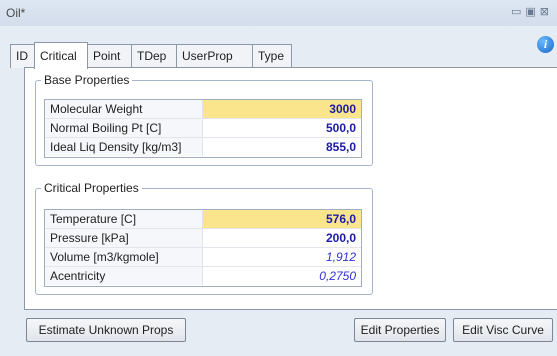  I want to click on row-label: Molecular Weight, so click(124, 109).